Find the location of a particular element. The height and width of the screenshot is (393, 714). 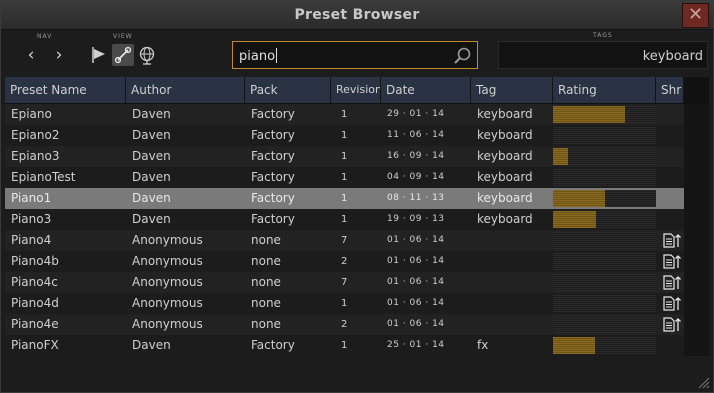

table-row: Piano4b Anonymous none 2 01 · 06 · 14 is located at coordinates (357, 261).